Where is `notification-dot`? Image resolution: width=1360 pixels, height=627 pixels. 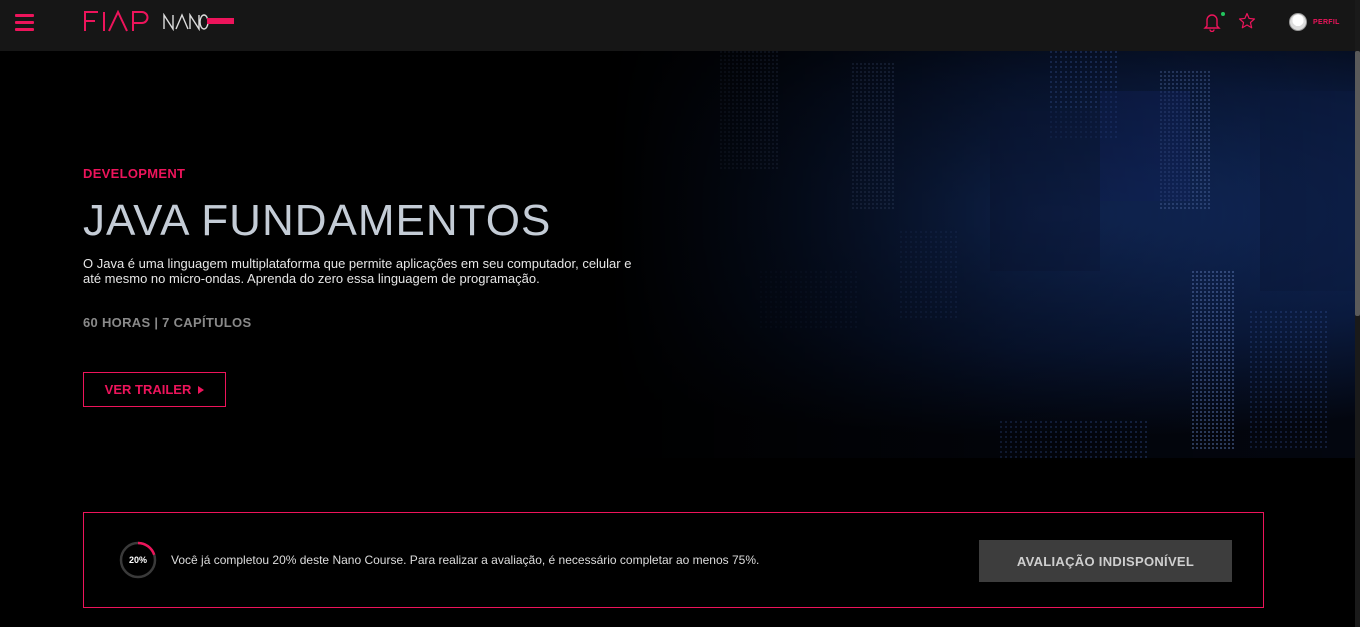 notification-dot is located at coordinates (1223, 14).